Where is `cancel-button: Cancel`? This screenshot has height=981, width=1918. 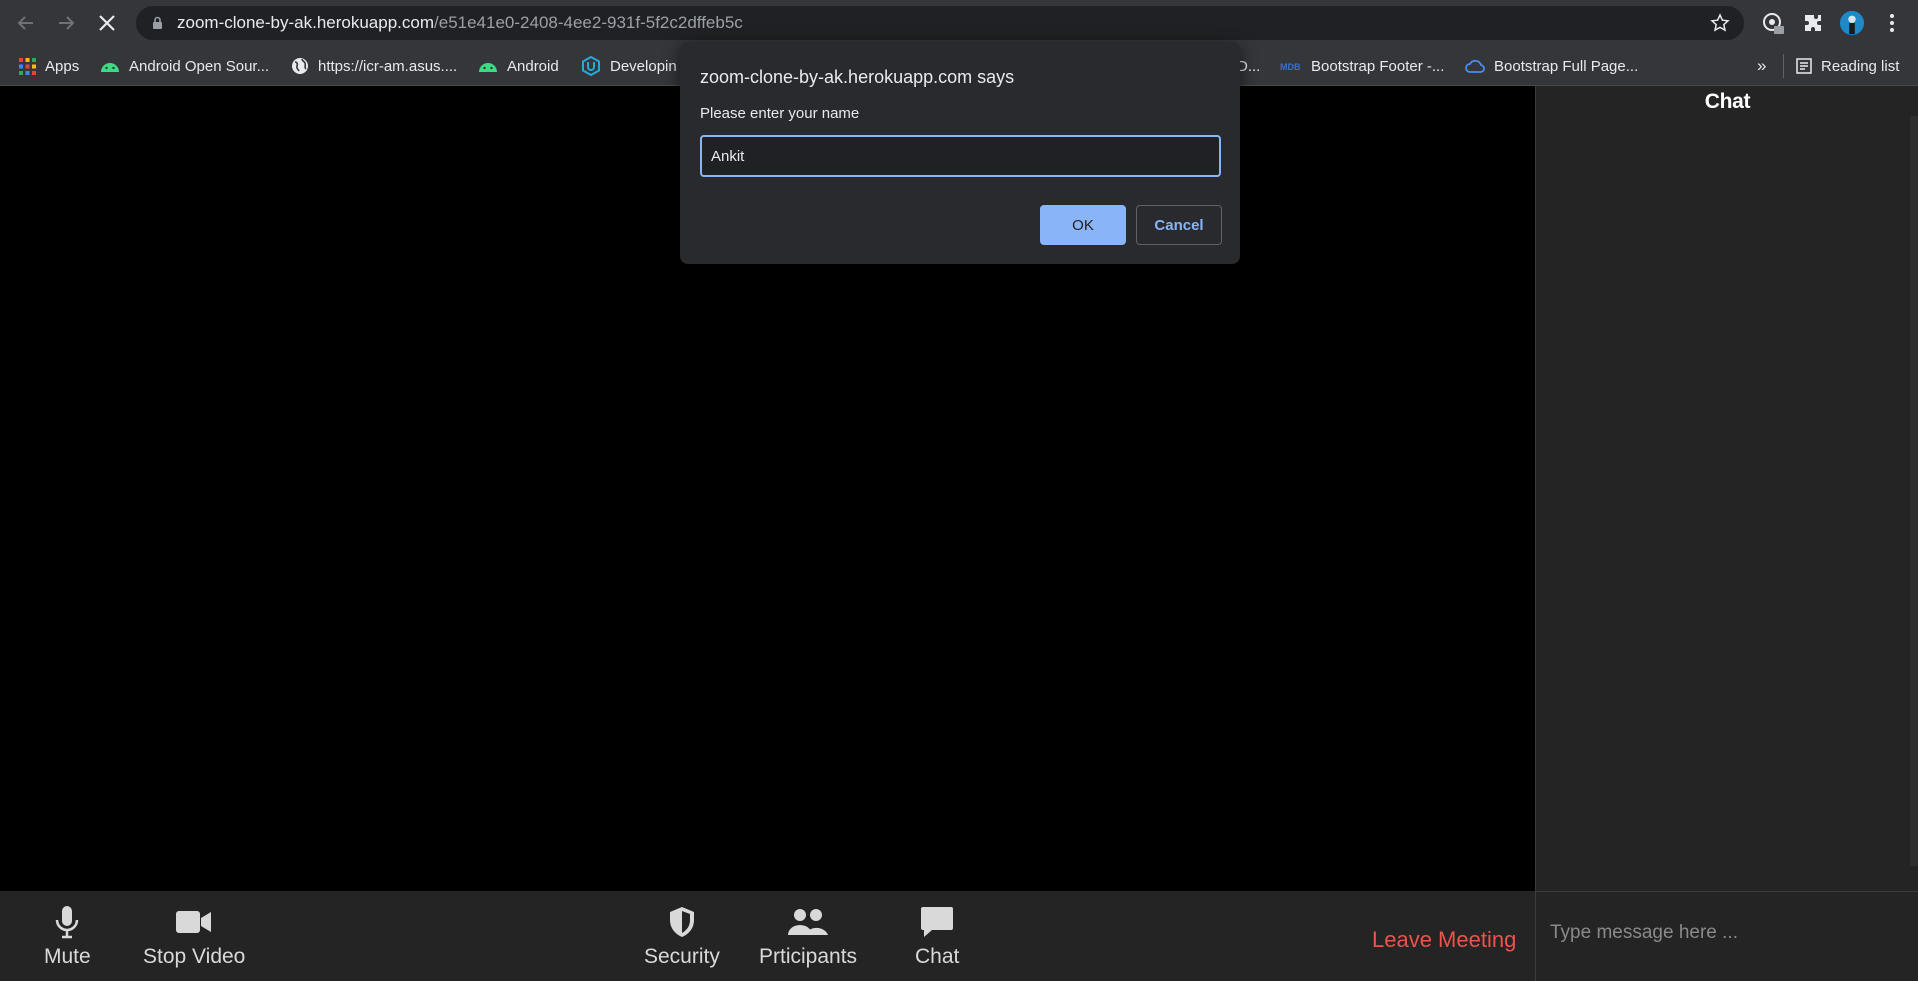 cancel-button: Cancel is located at coordinates (1179, 225).